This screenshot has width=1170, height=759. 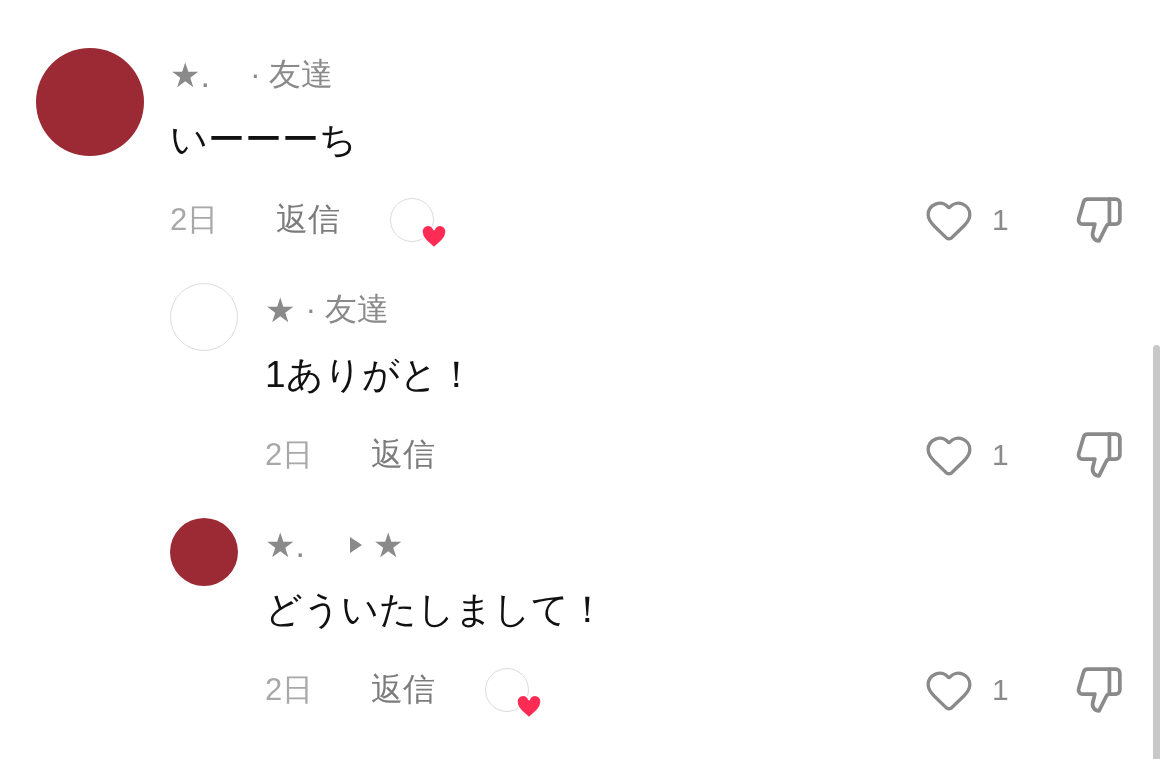 I want to click on triangle-icon, so click(x=355, y=545).